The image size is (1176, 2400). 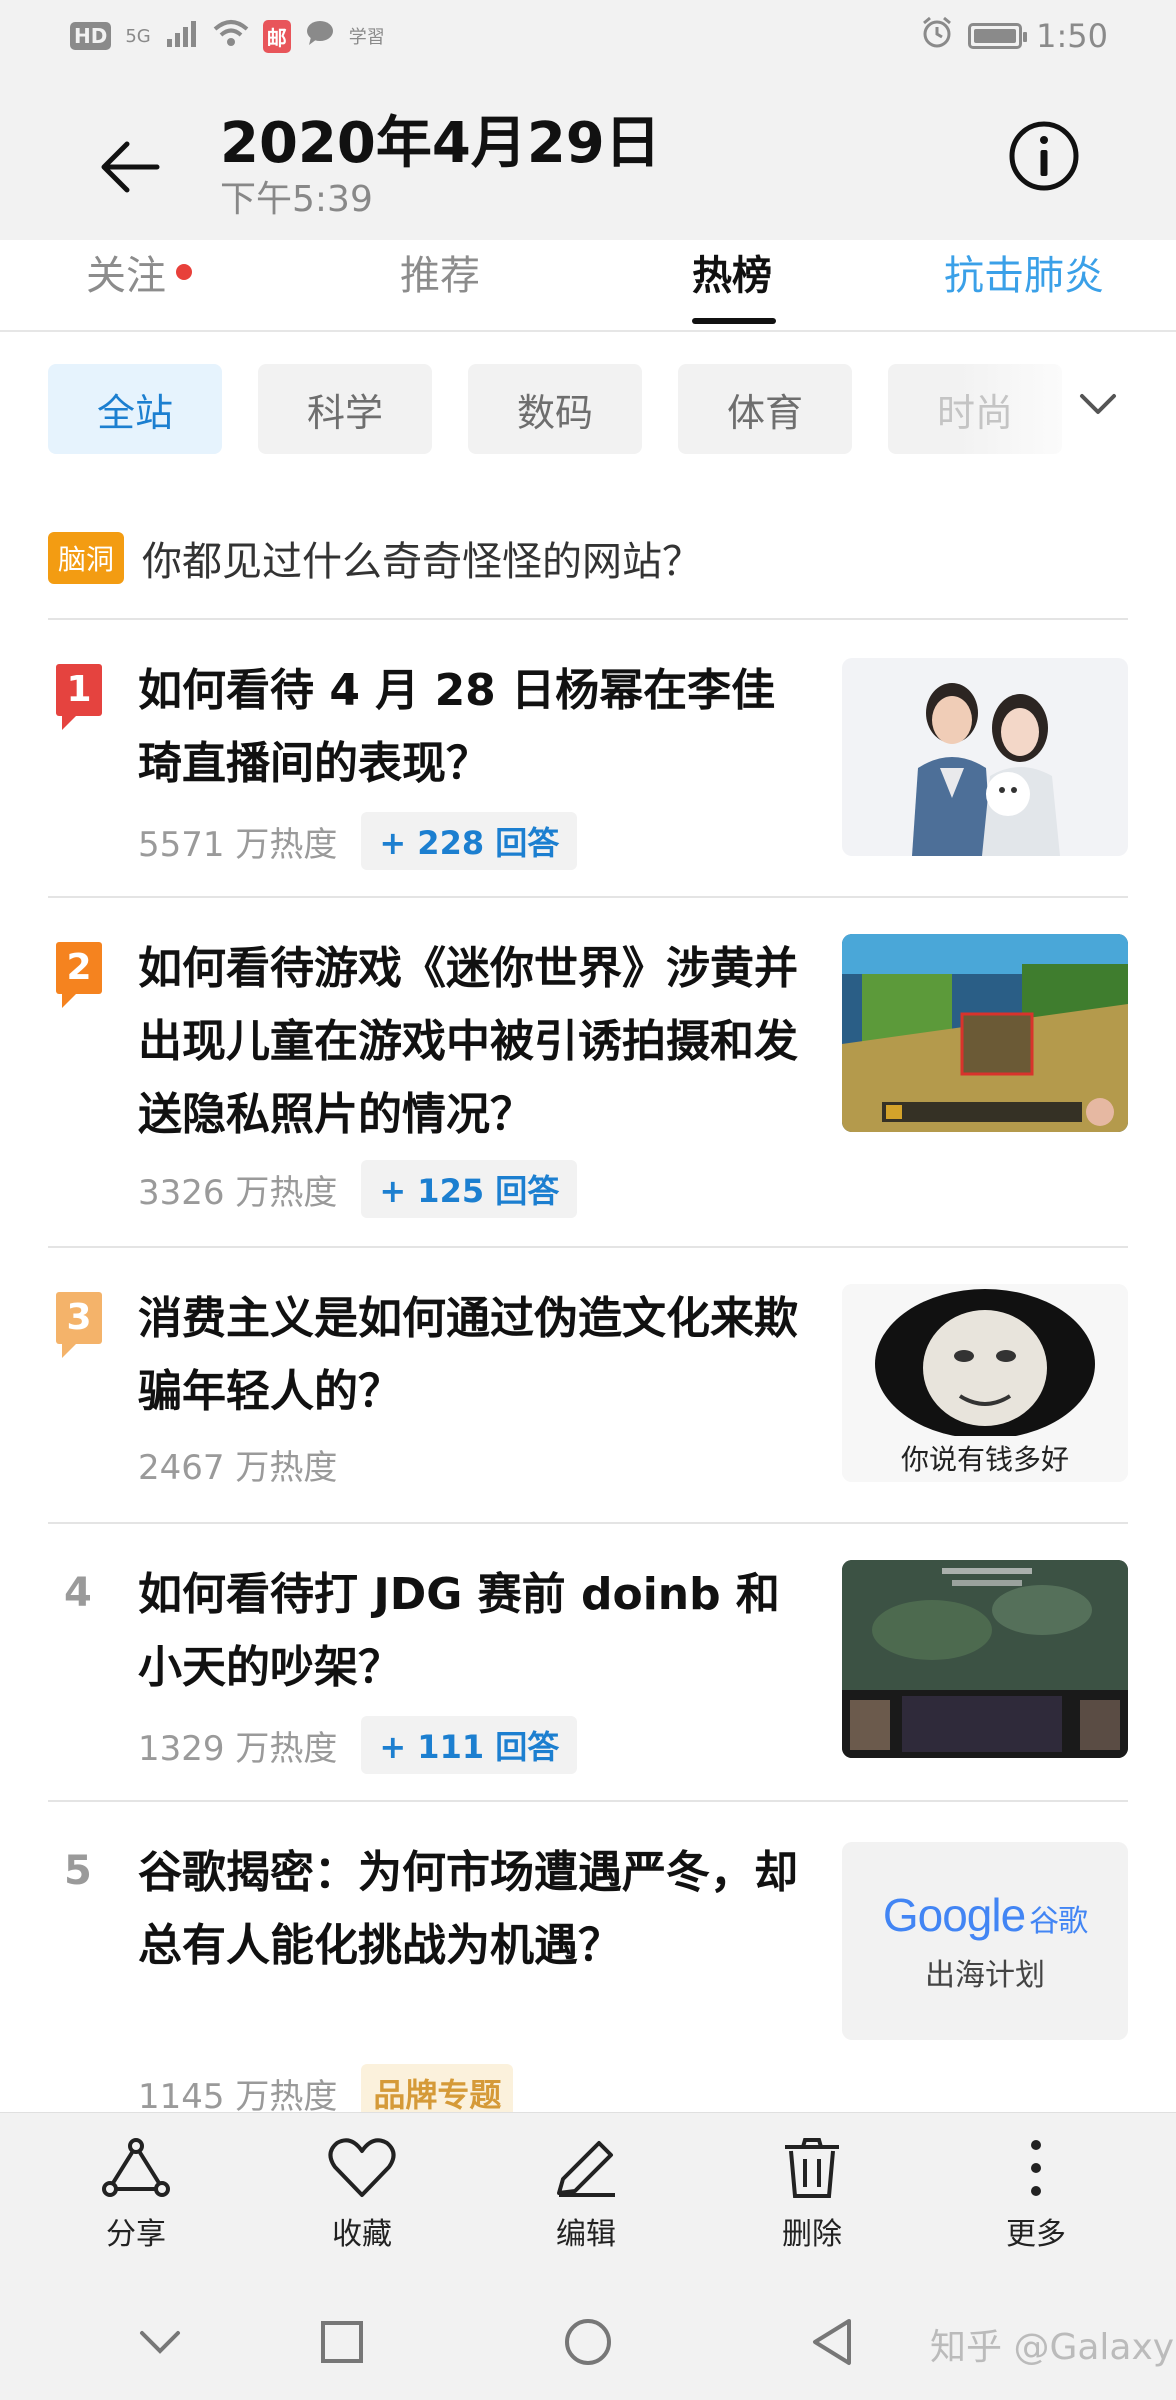 I want to click on edit-button: 编辑, so click(x=586, y=2195).